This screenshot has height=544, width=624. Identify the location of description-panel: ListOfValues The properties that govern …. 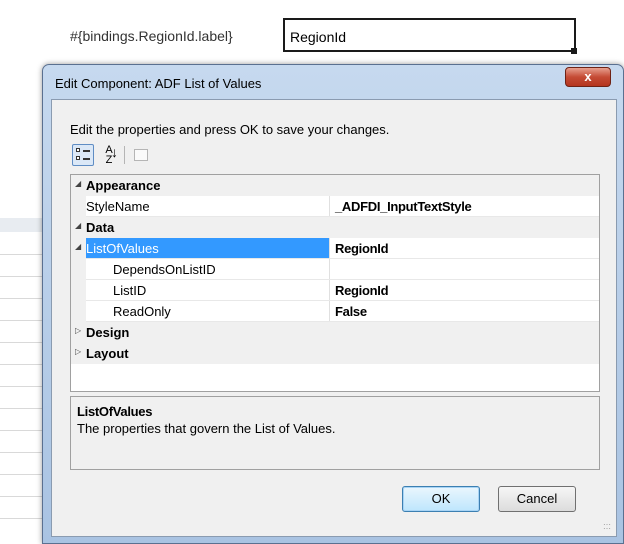
(335, 433).